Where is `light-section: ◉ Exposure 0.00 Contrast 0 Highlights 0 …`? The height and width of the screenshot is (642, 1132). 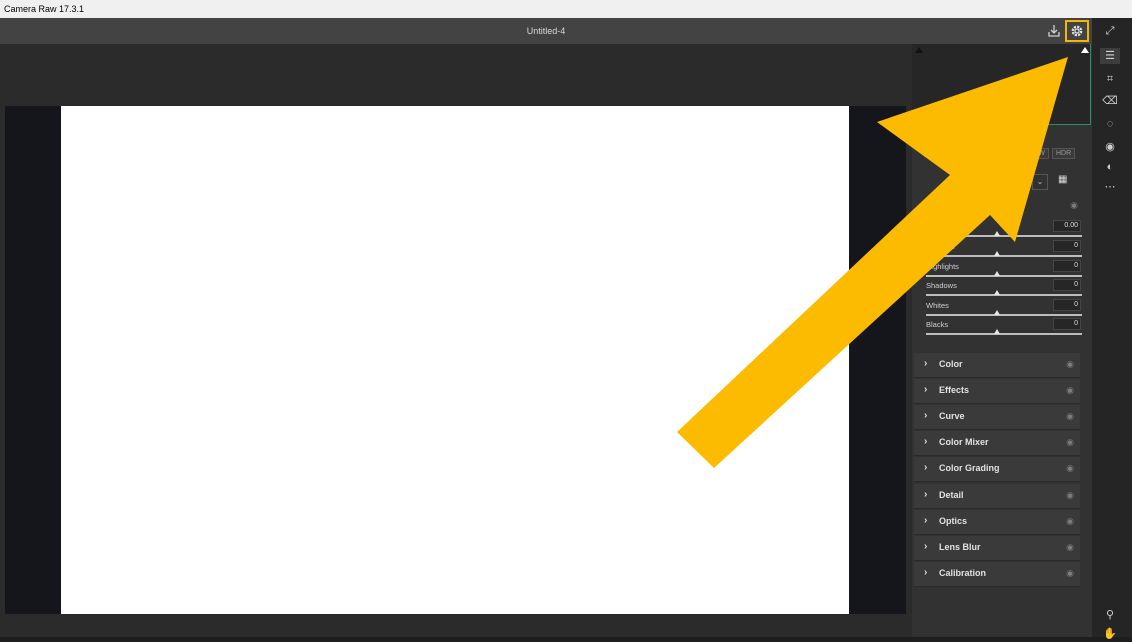 light-section: ◉ Exposure 0.00 Contrast 0 Highlights 0 … is located at coordinates (1001, 269).